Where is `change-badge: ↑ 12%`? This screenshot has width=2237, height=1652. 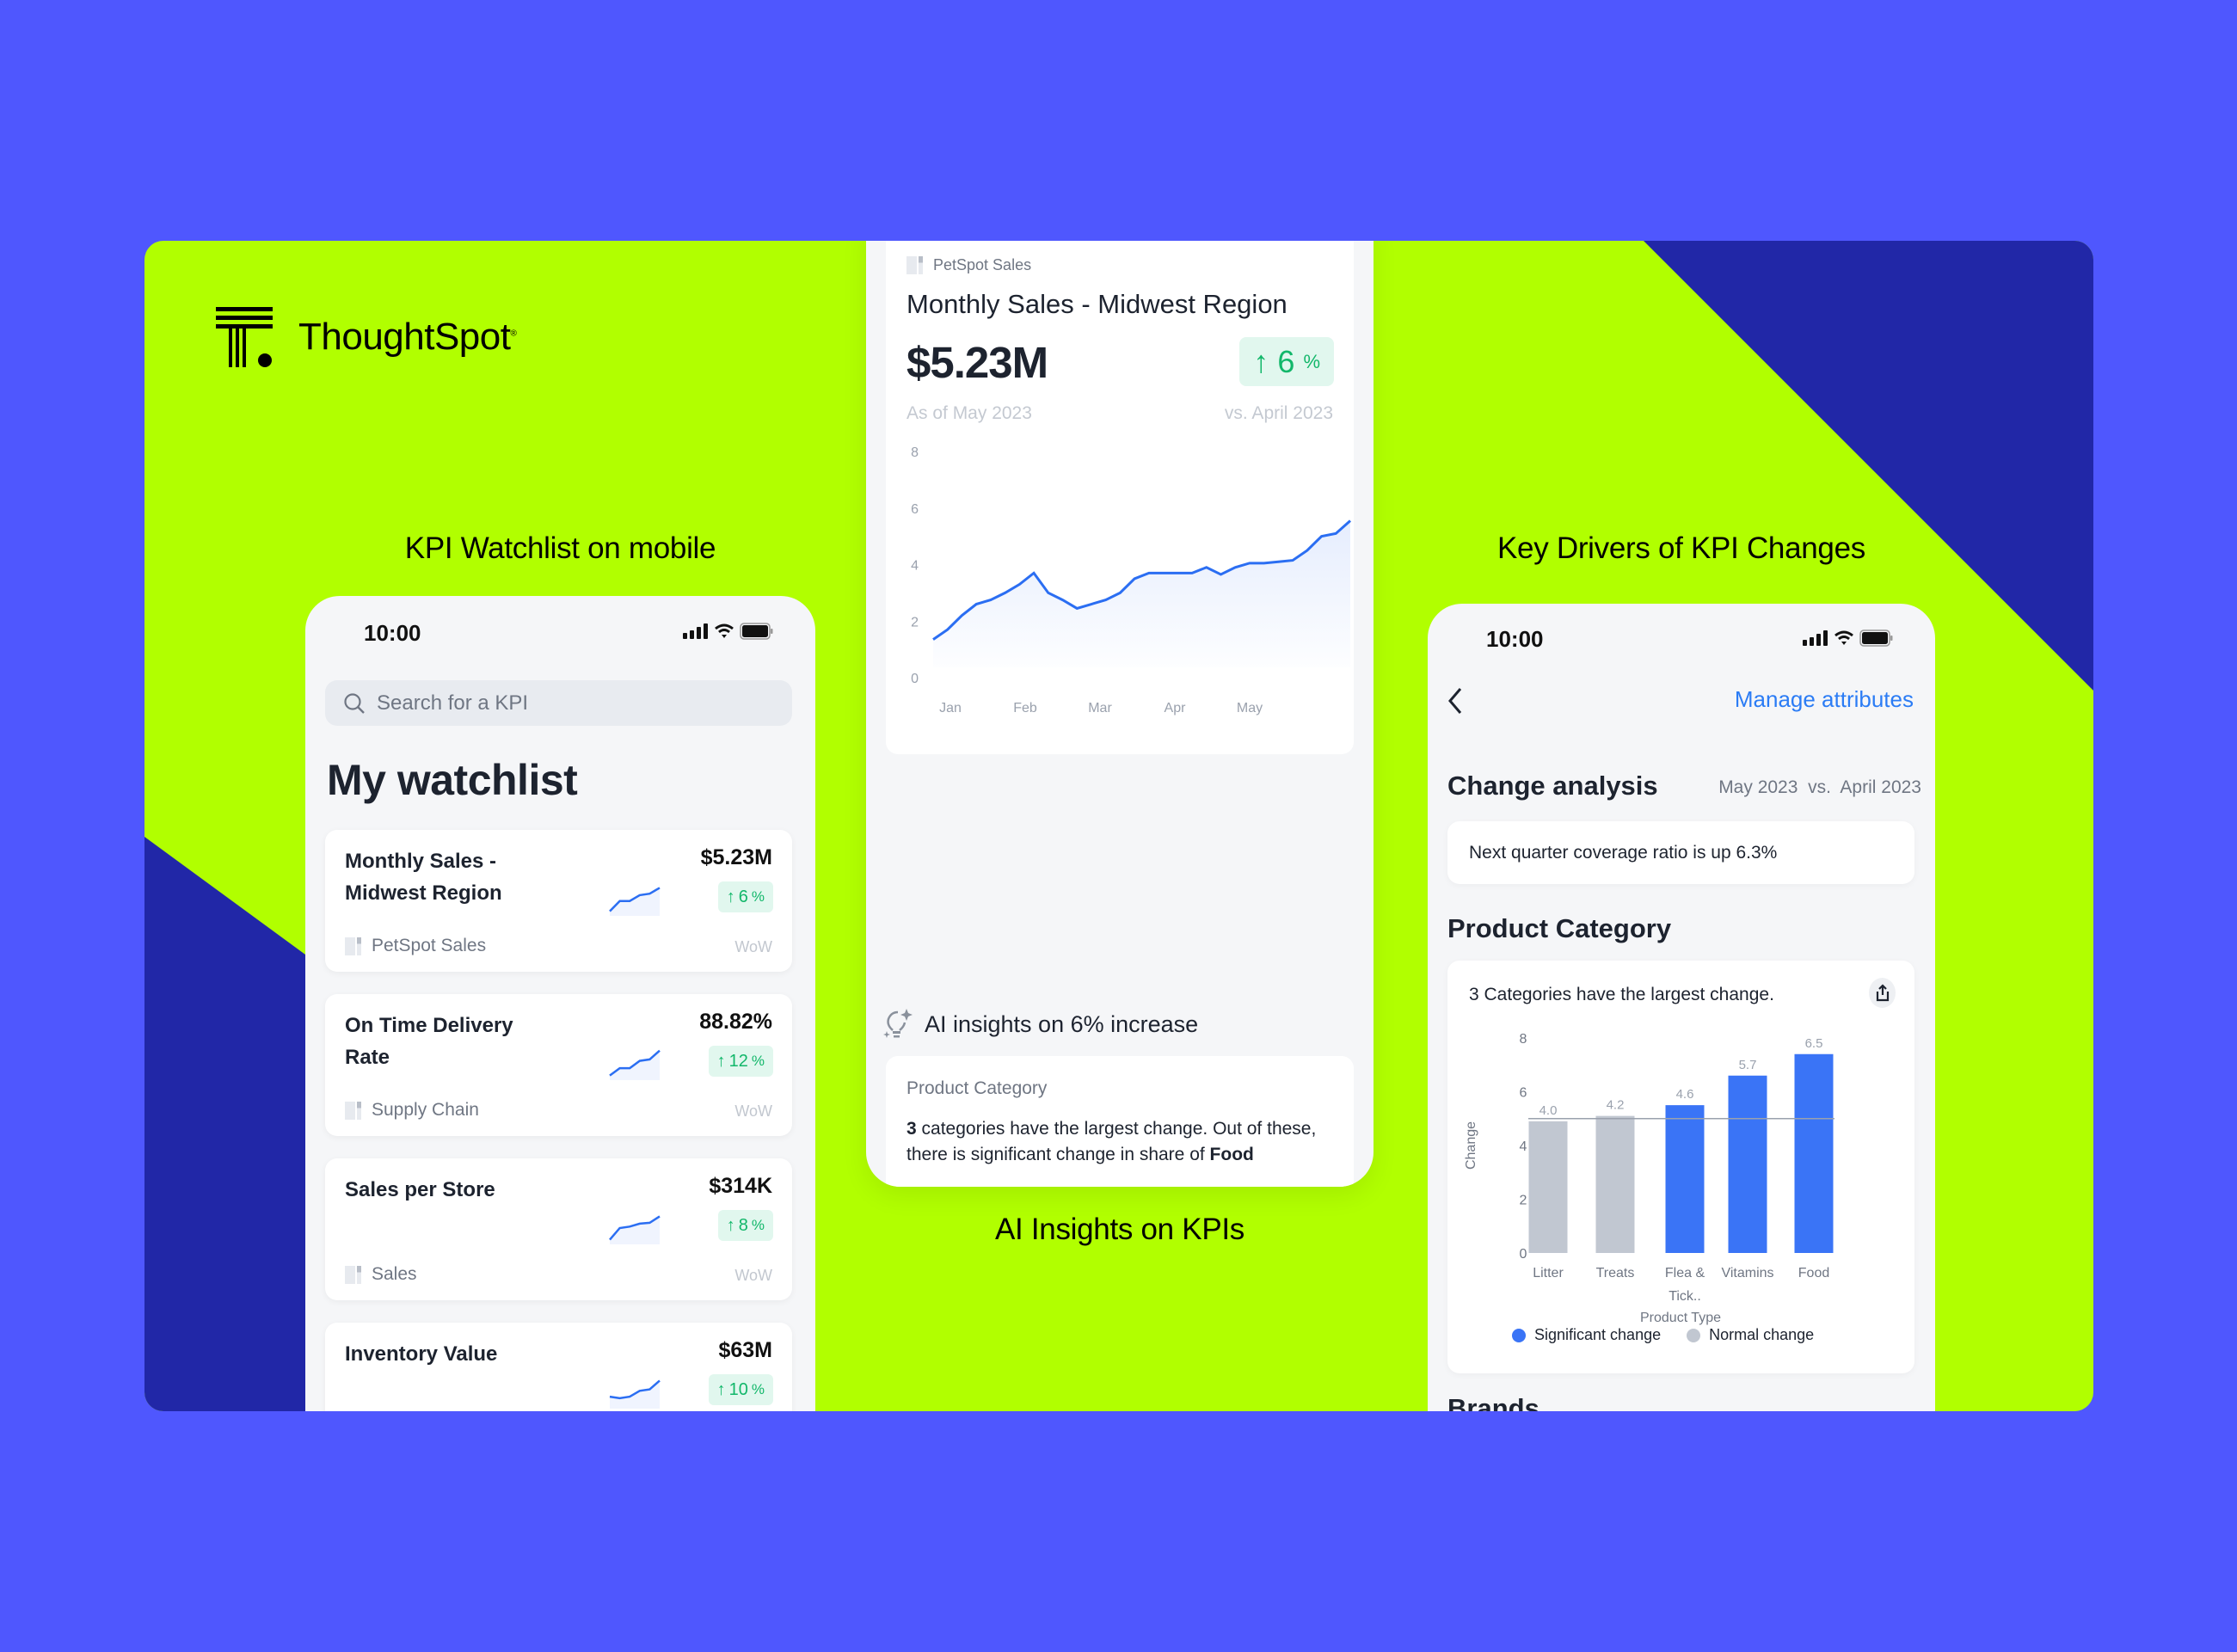
change-badge: ↑ 12% is located at coordinates (740, 1061).